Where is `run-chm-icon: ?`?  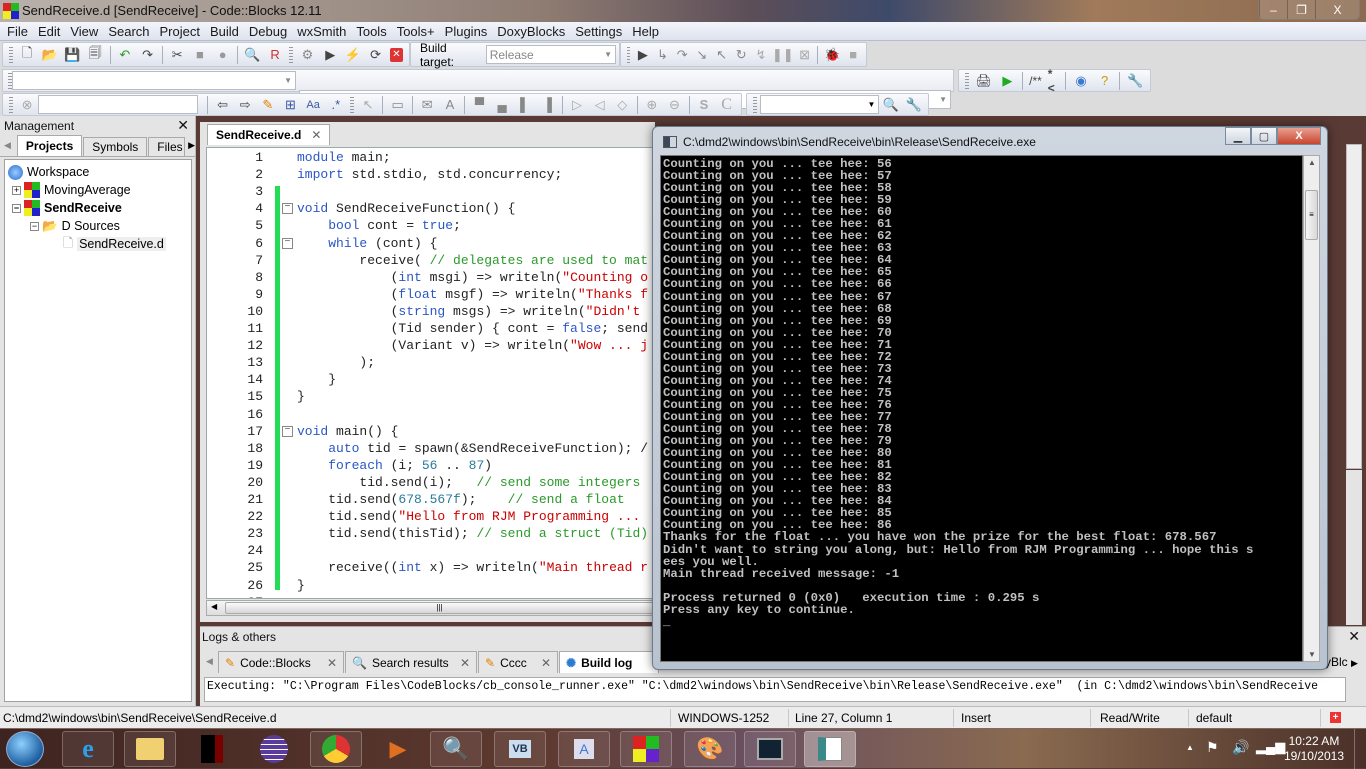 run-chm-icon: ? is located at coordinates (1105, 81).